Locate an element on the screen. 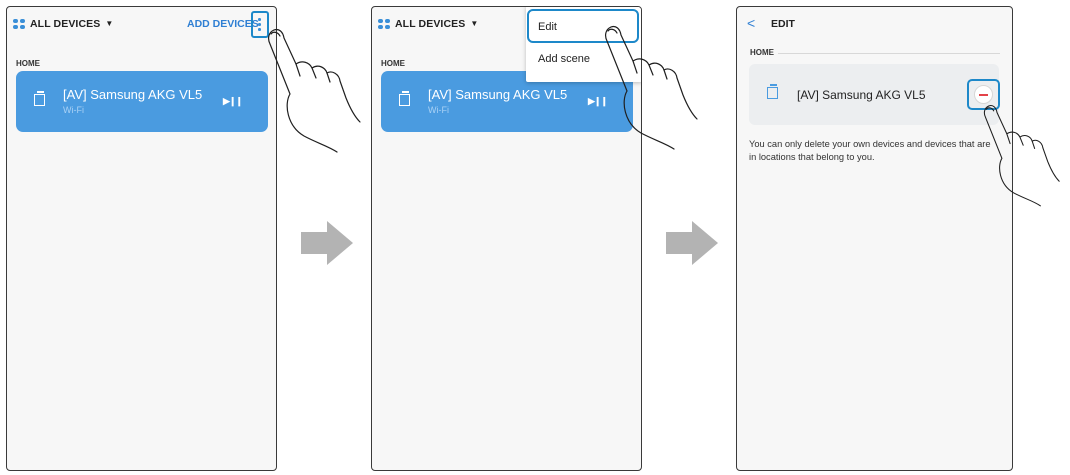 This screenshot has width=1070, height=475. menu-item-add-scene: Add scene is located at coordinates (564, 59).